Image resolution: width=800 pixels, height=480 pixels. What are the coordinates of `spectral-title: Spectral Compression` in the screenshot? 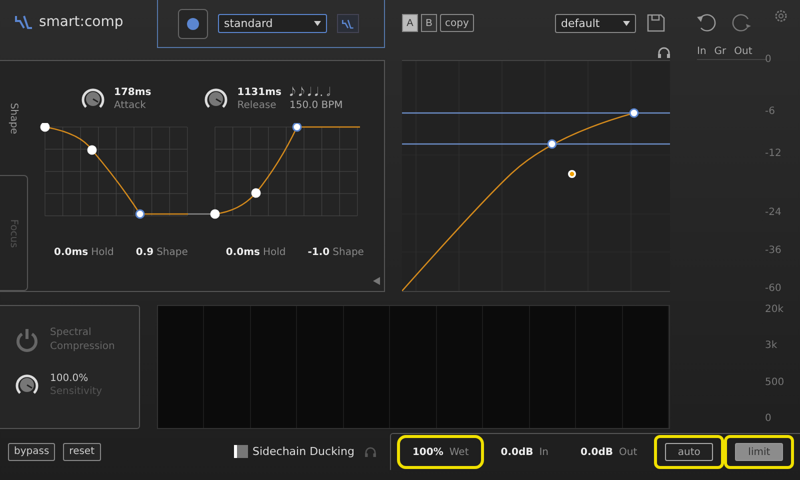 It's located at (83, 340).